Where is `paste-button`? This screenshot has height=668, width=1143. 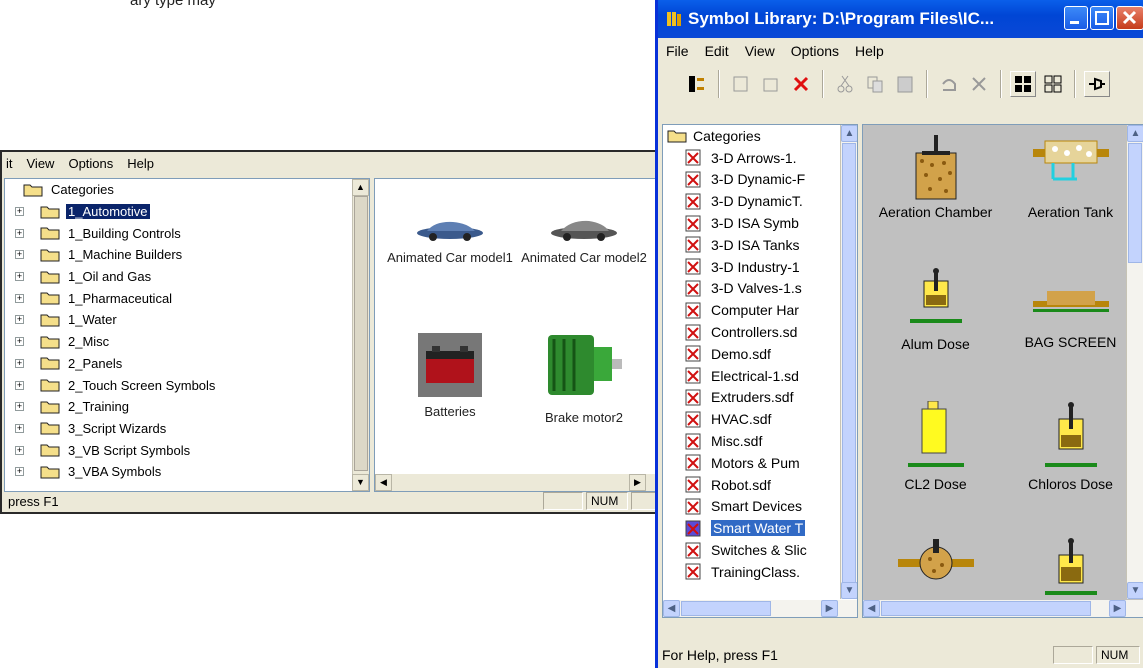 paste-button is located at coordinates (905, 84).